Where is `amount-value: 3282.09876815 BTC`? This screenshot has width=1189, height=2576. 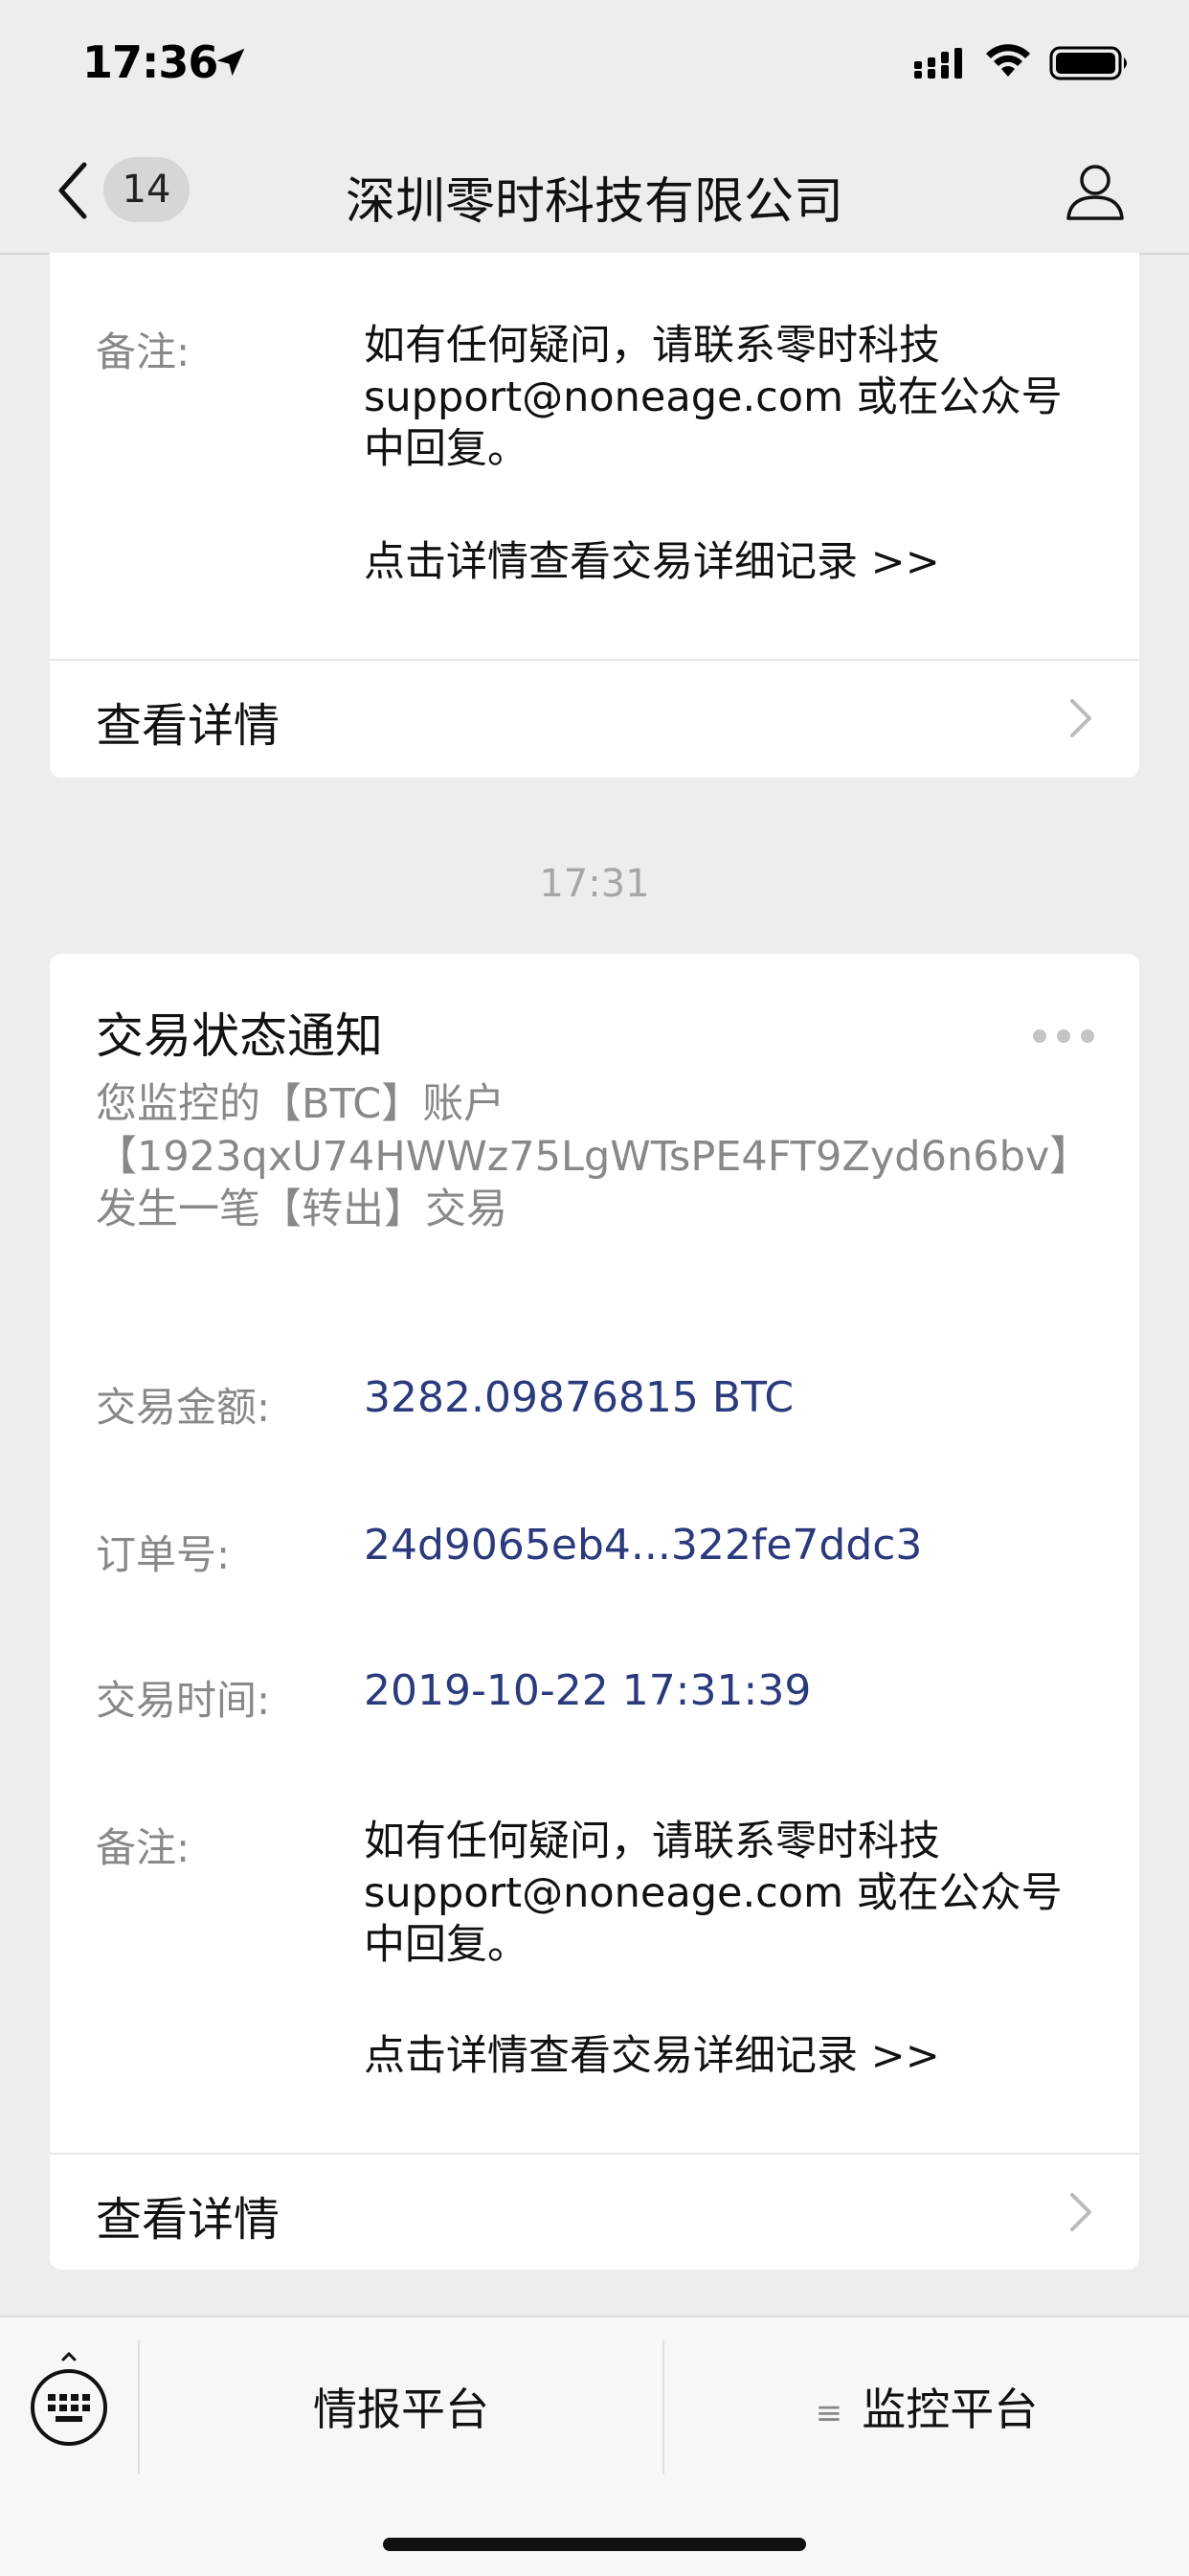 amount-value: 3282.09876815 BTC is located at coordinates (579, 1397).